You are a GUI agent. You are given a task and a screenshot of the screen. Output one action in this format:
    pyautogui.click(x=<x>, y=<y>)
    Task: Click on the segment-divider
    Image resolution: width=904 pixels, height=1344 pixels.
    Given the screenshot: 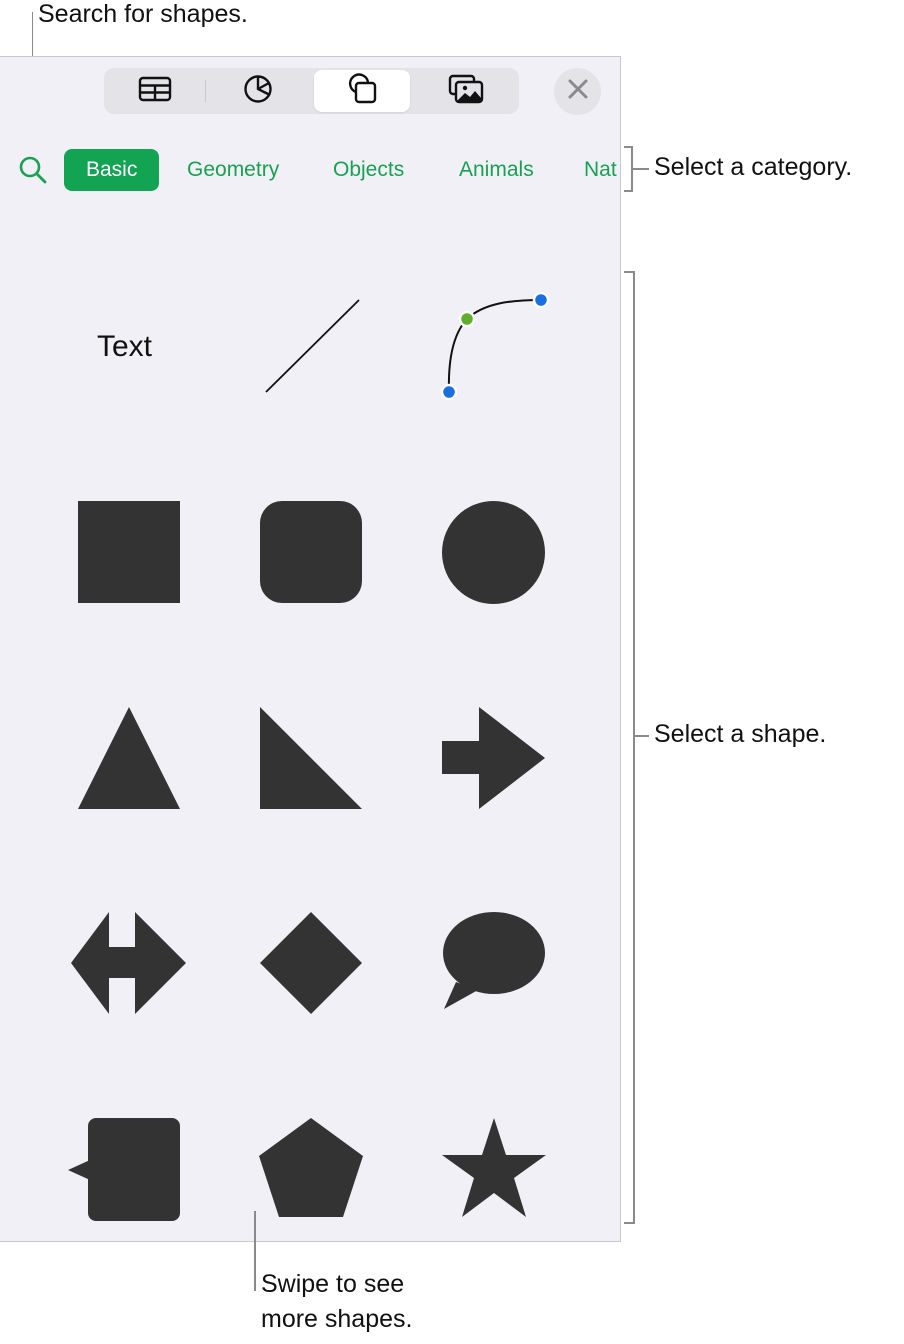 What is the action you would take?
    pyautogui.click(x=205, y=91)
    